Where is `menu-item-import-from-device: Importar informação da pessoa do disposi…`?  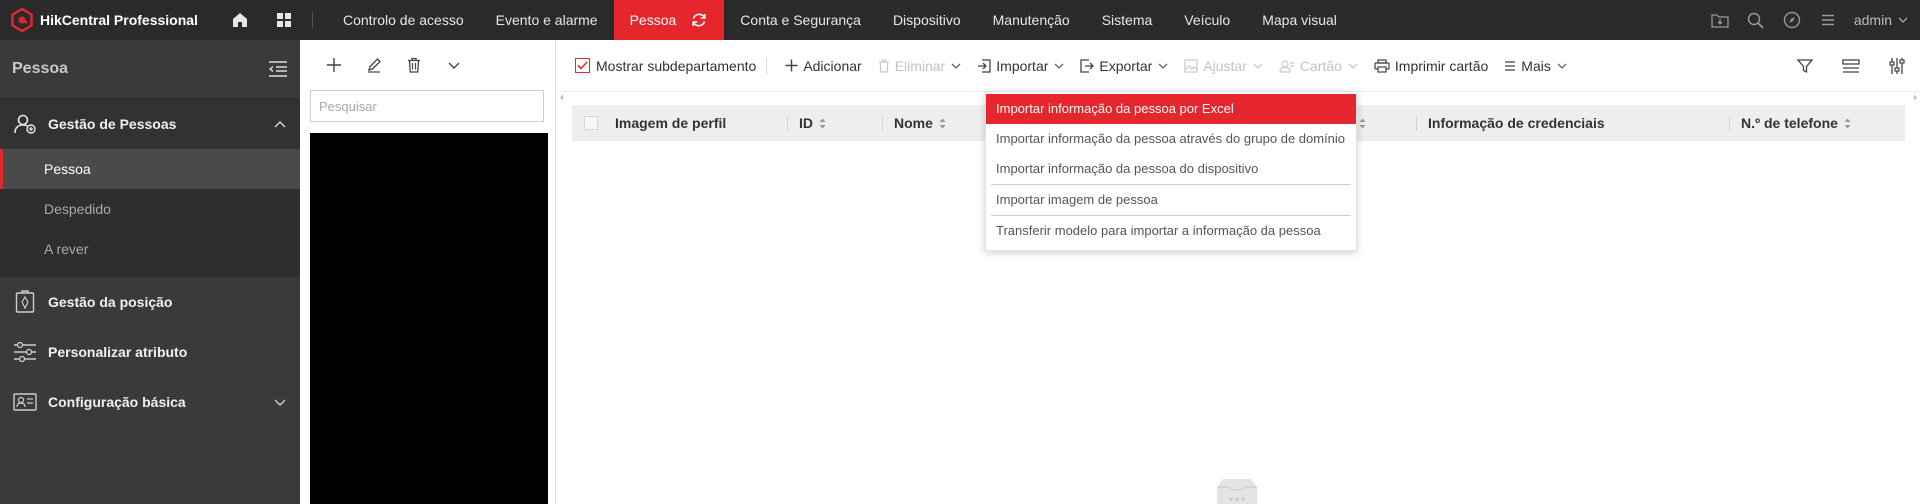 menu-item-import-from-device: Importar informação da pessoa do disposi… is located at coordinates (1171, 169).